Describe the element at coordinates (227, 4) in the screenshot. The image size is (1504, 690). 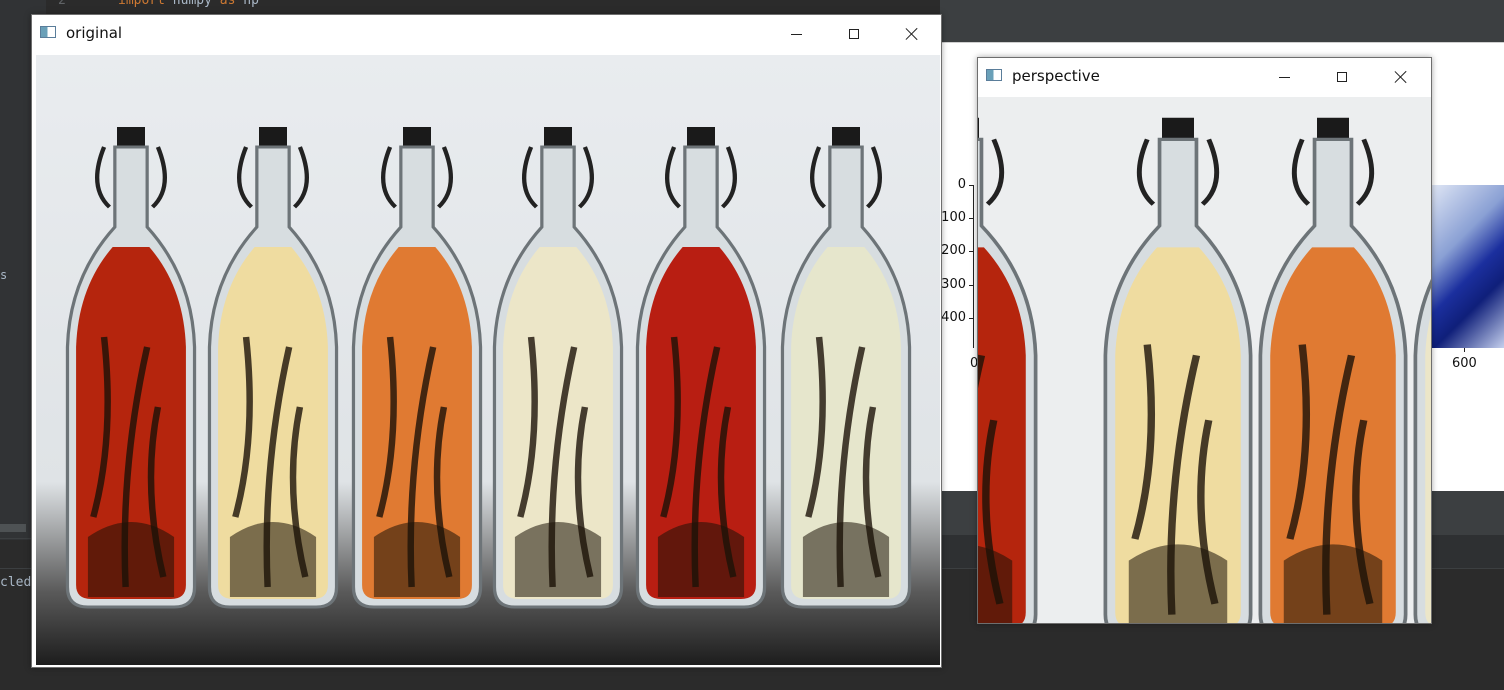
I see `keyword-as: as` at that location.